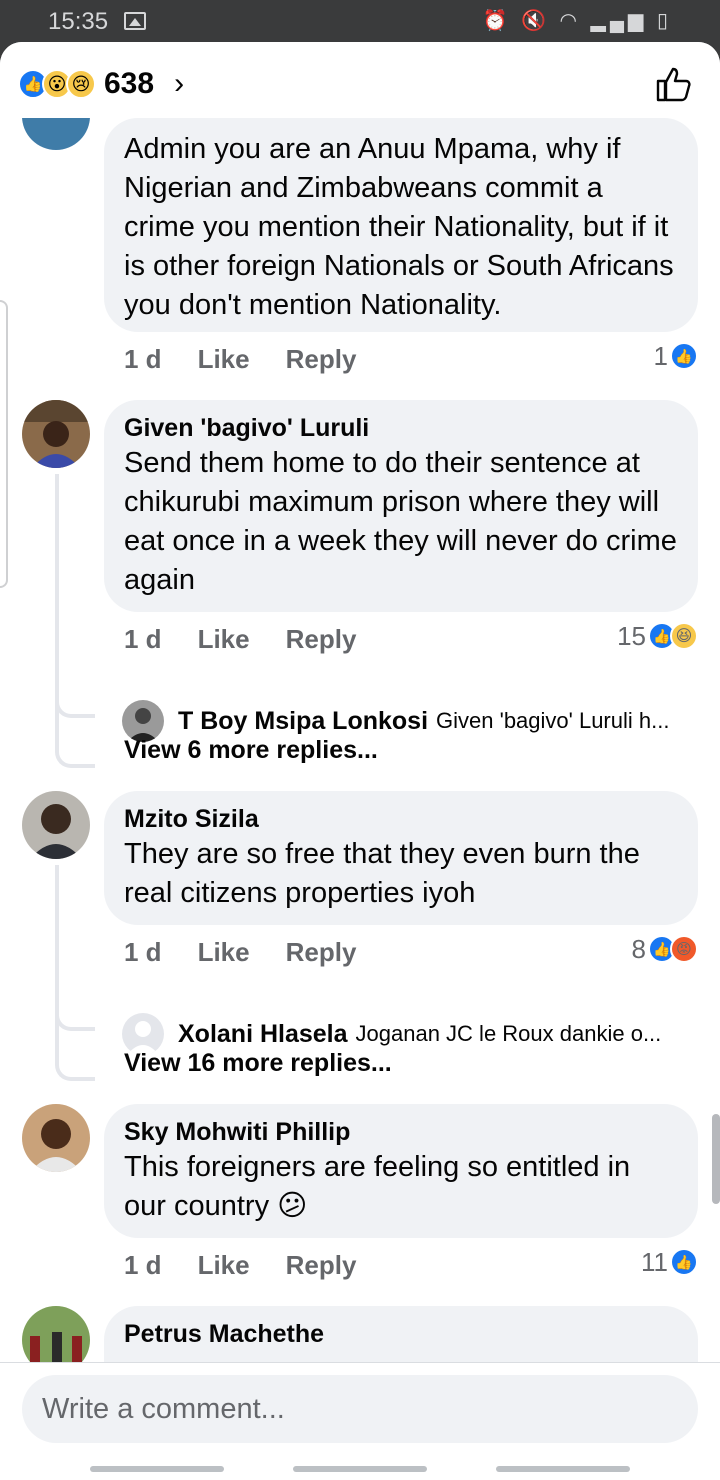 Image resolution: width=720 pixels, height=1480 pixels. What do you see at coordinates (81, 84) in the screenshot?
I see `sad-icon: 😢` at bounding box center [81, 84].